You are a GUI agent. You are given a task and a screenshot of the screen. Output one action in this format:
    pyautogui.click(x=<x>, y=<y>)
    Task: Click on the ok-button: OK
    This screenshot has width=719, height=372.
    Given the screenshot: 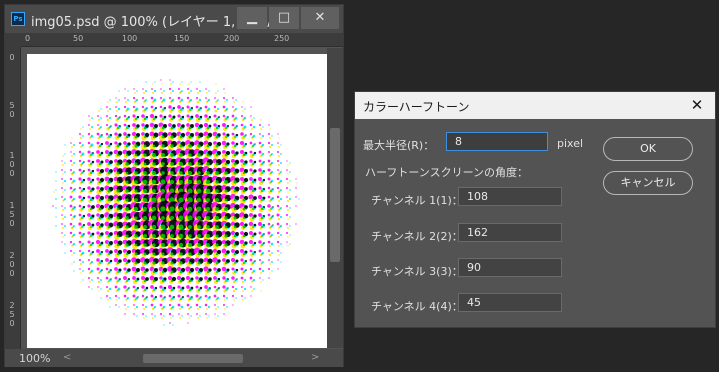 What is the action you would take?
    pyautogui.click(x=648, y=149)
    